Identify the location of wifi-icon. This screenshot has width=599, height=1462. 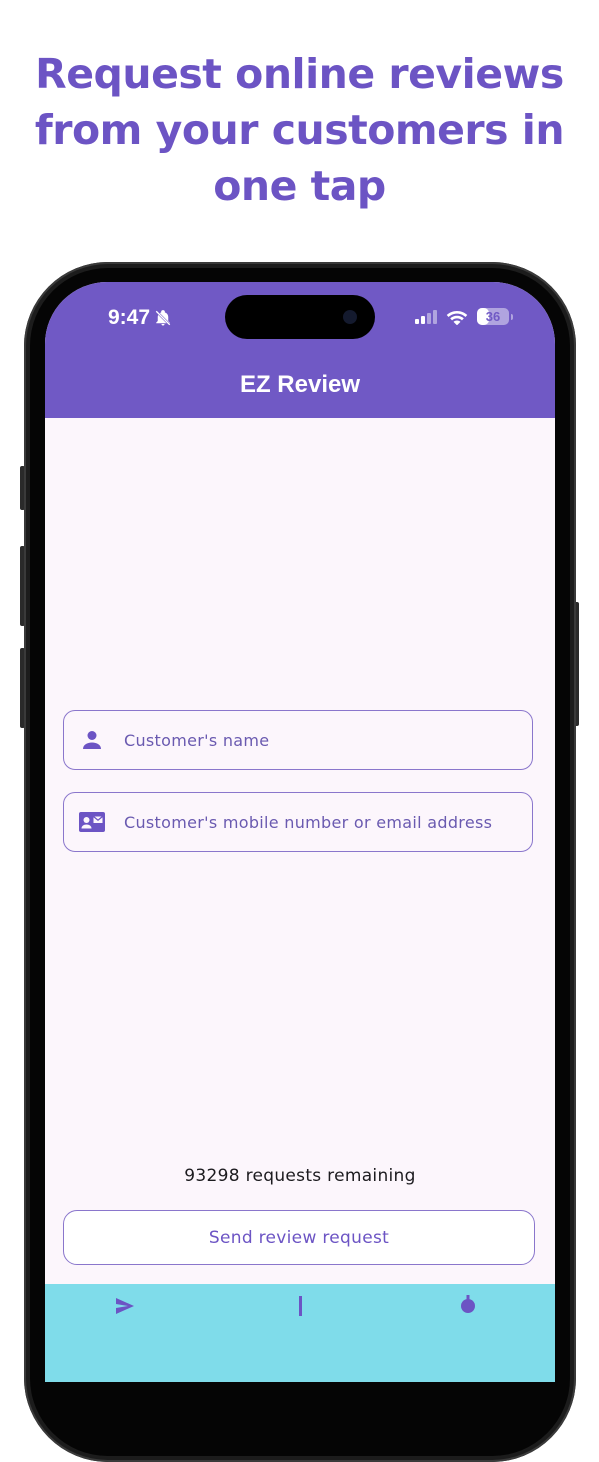
(457, 318).